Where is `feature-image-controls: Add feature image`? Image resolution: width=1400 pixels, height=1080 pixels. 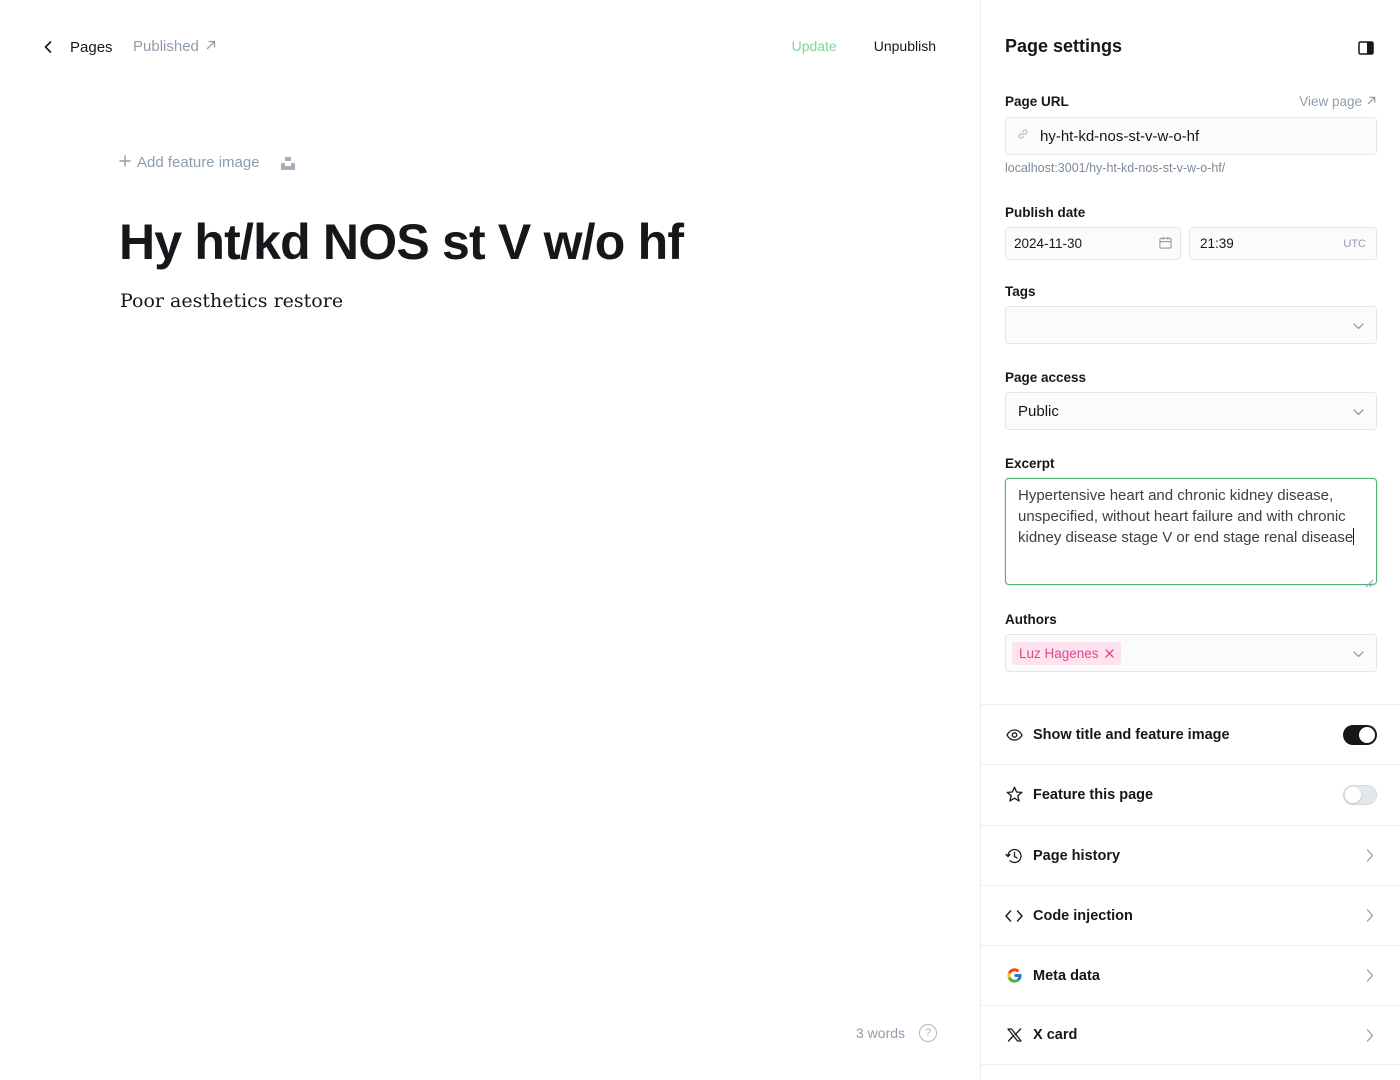 feature-image-controls: Add feature image is located at coordinates (207, 162).